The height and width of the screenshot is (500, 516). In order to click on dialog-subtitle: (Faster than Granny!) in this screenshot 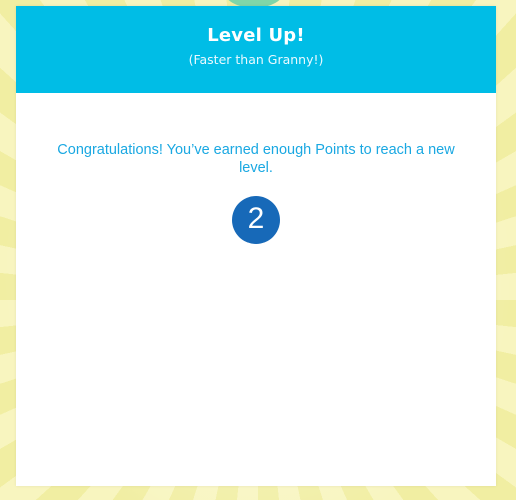, I will do `click(256, 59)`.